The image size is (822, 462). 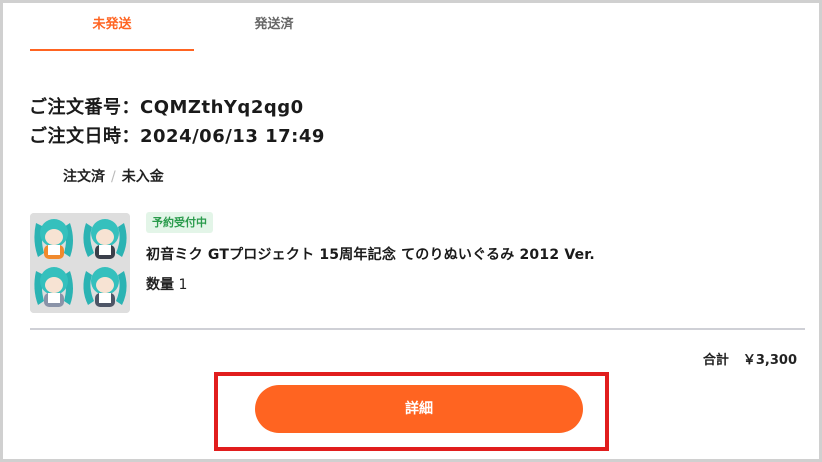 I want to click on product-thumbnail, so click(x=80, y=263).